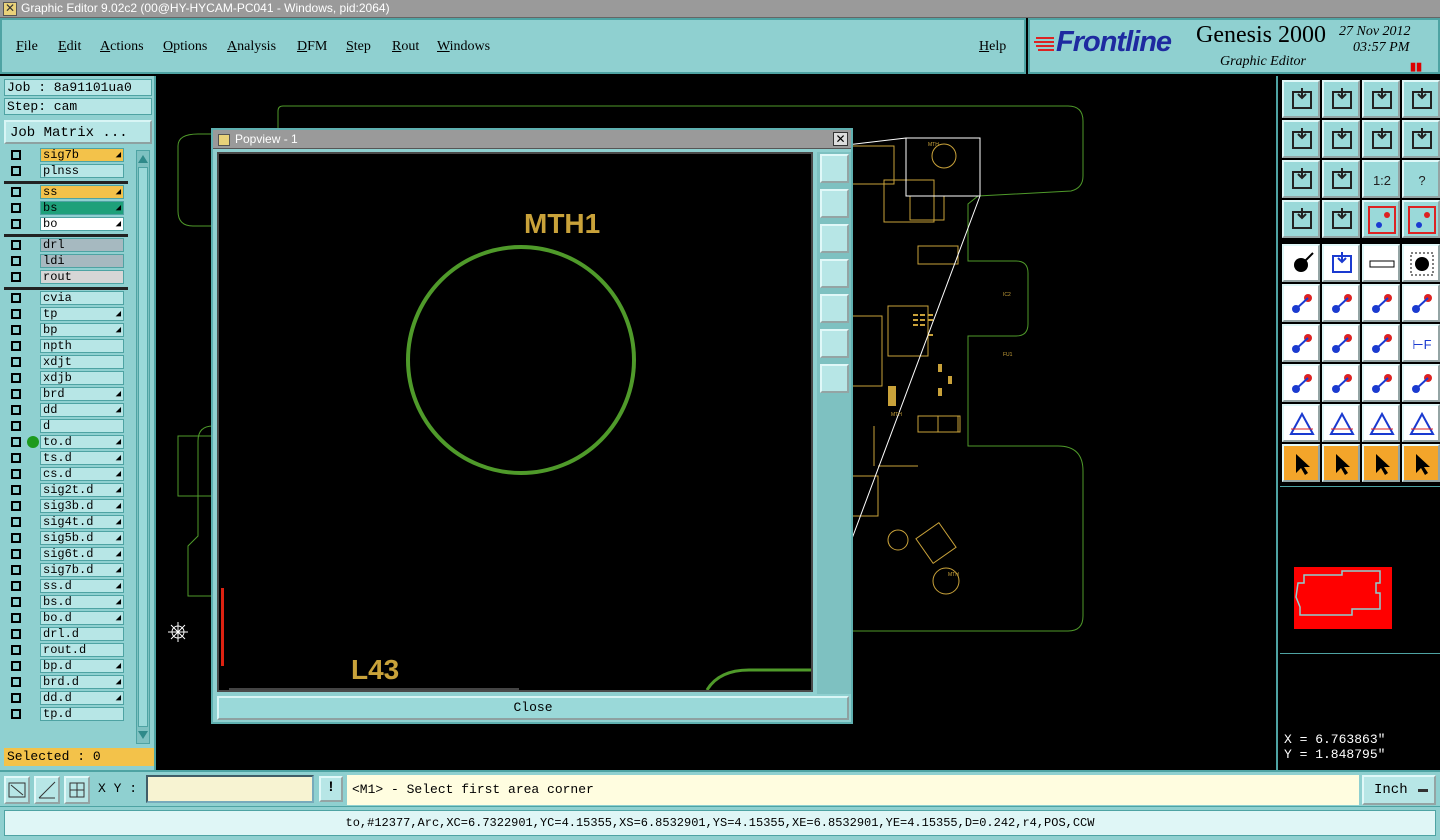  What do you see at coordinates (65, 474) in the screenshot?
I see `layer-row: cs.d ◢` at bounding box center [65, 474].